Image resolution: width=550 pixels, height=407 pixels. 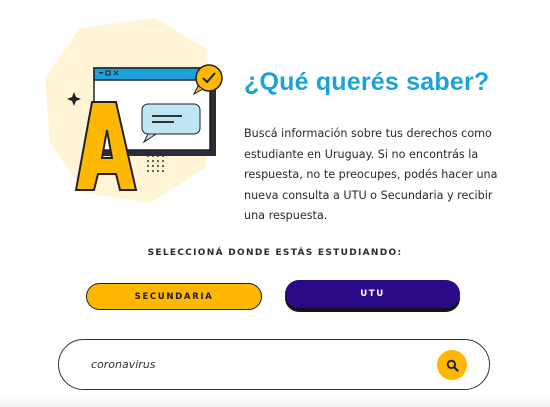 What do you see at coordinates (256, 364) in the screenshot?
I see `search-input` at bounding box center [256, 364].